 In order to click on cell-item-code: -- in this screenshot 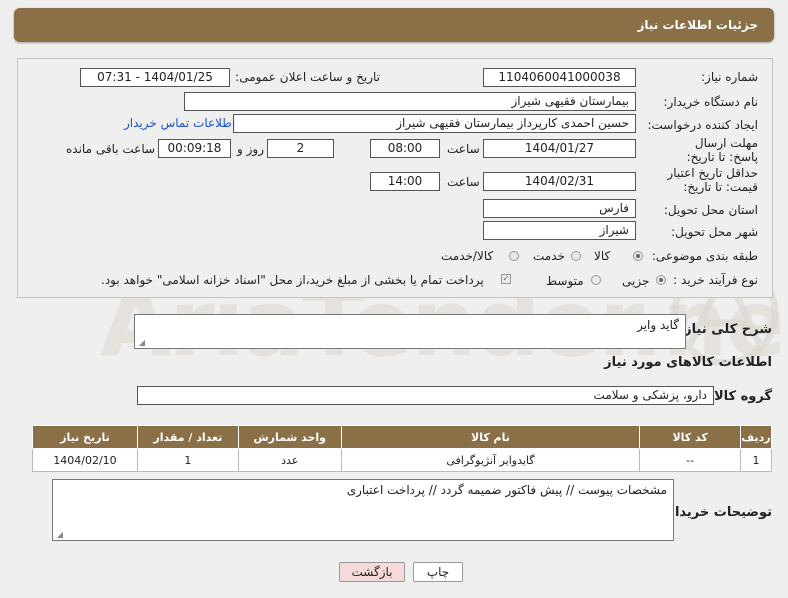, I will do `click(690, 460)`.